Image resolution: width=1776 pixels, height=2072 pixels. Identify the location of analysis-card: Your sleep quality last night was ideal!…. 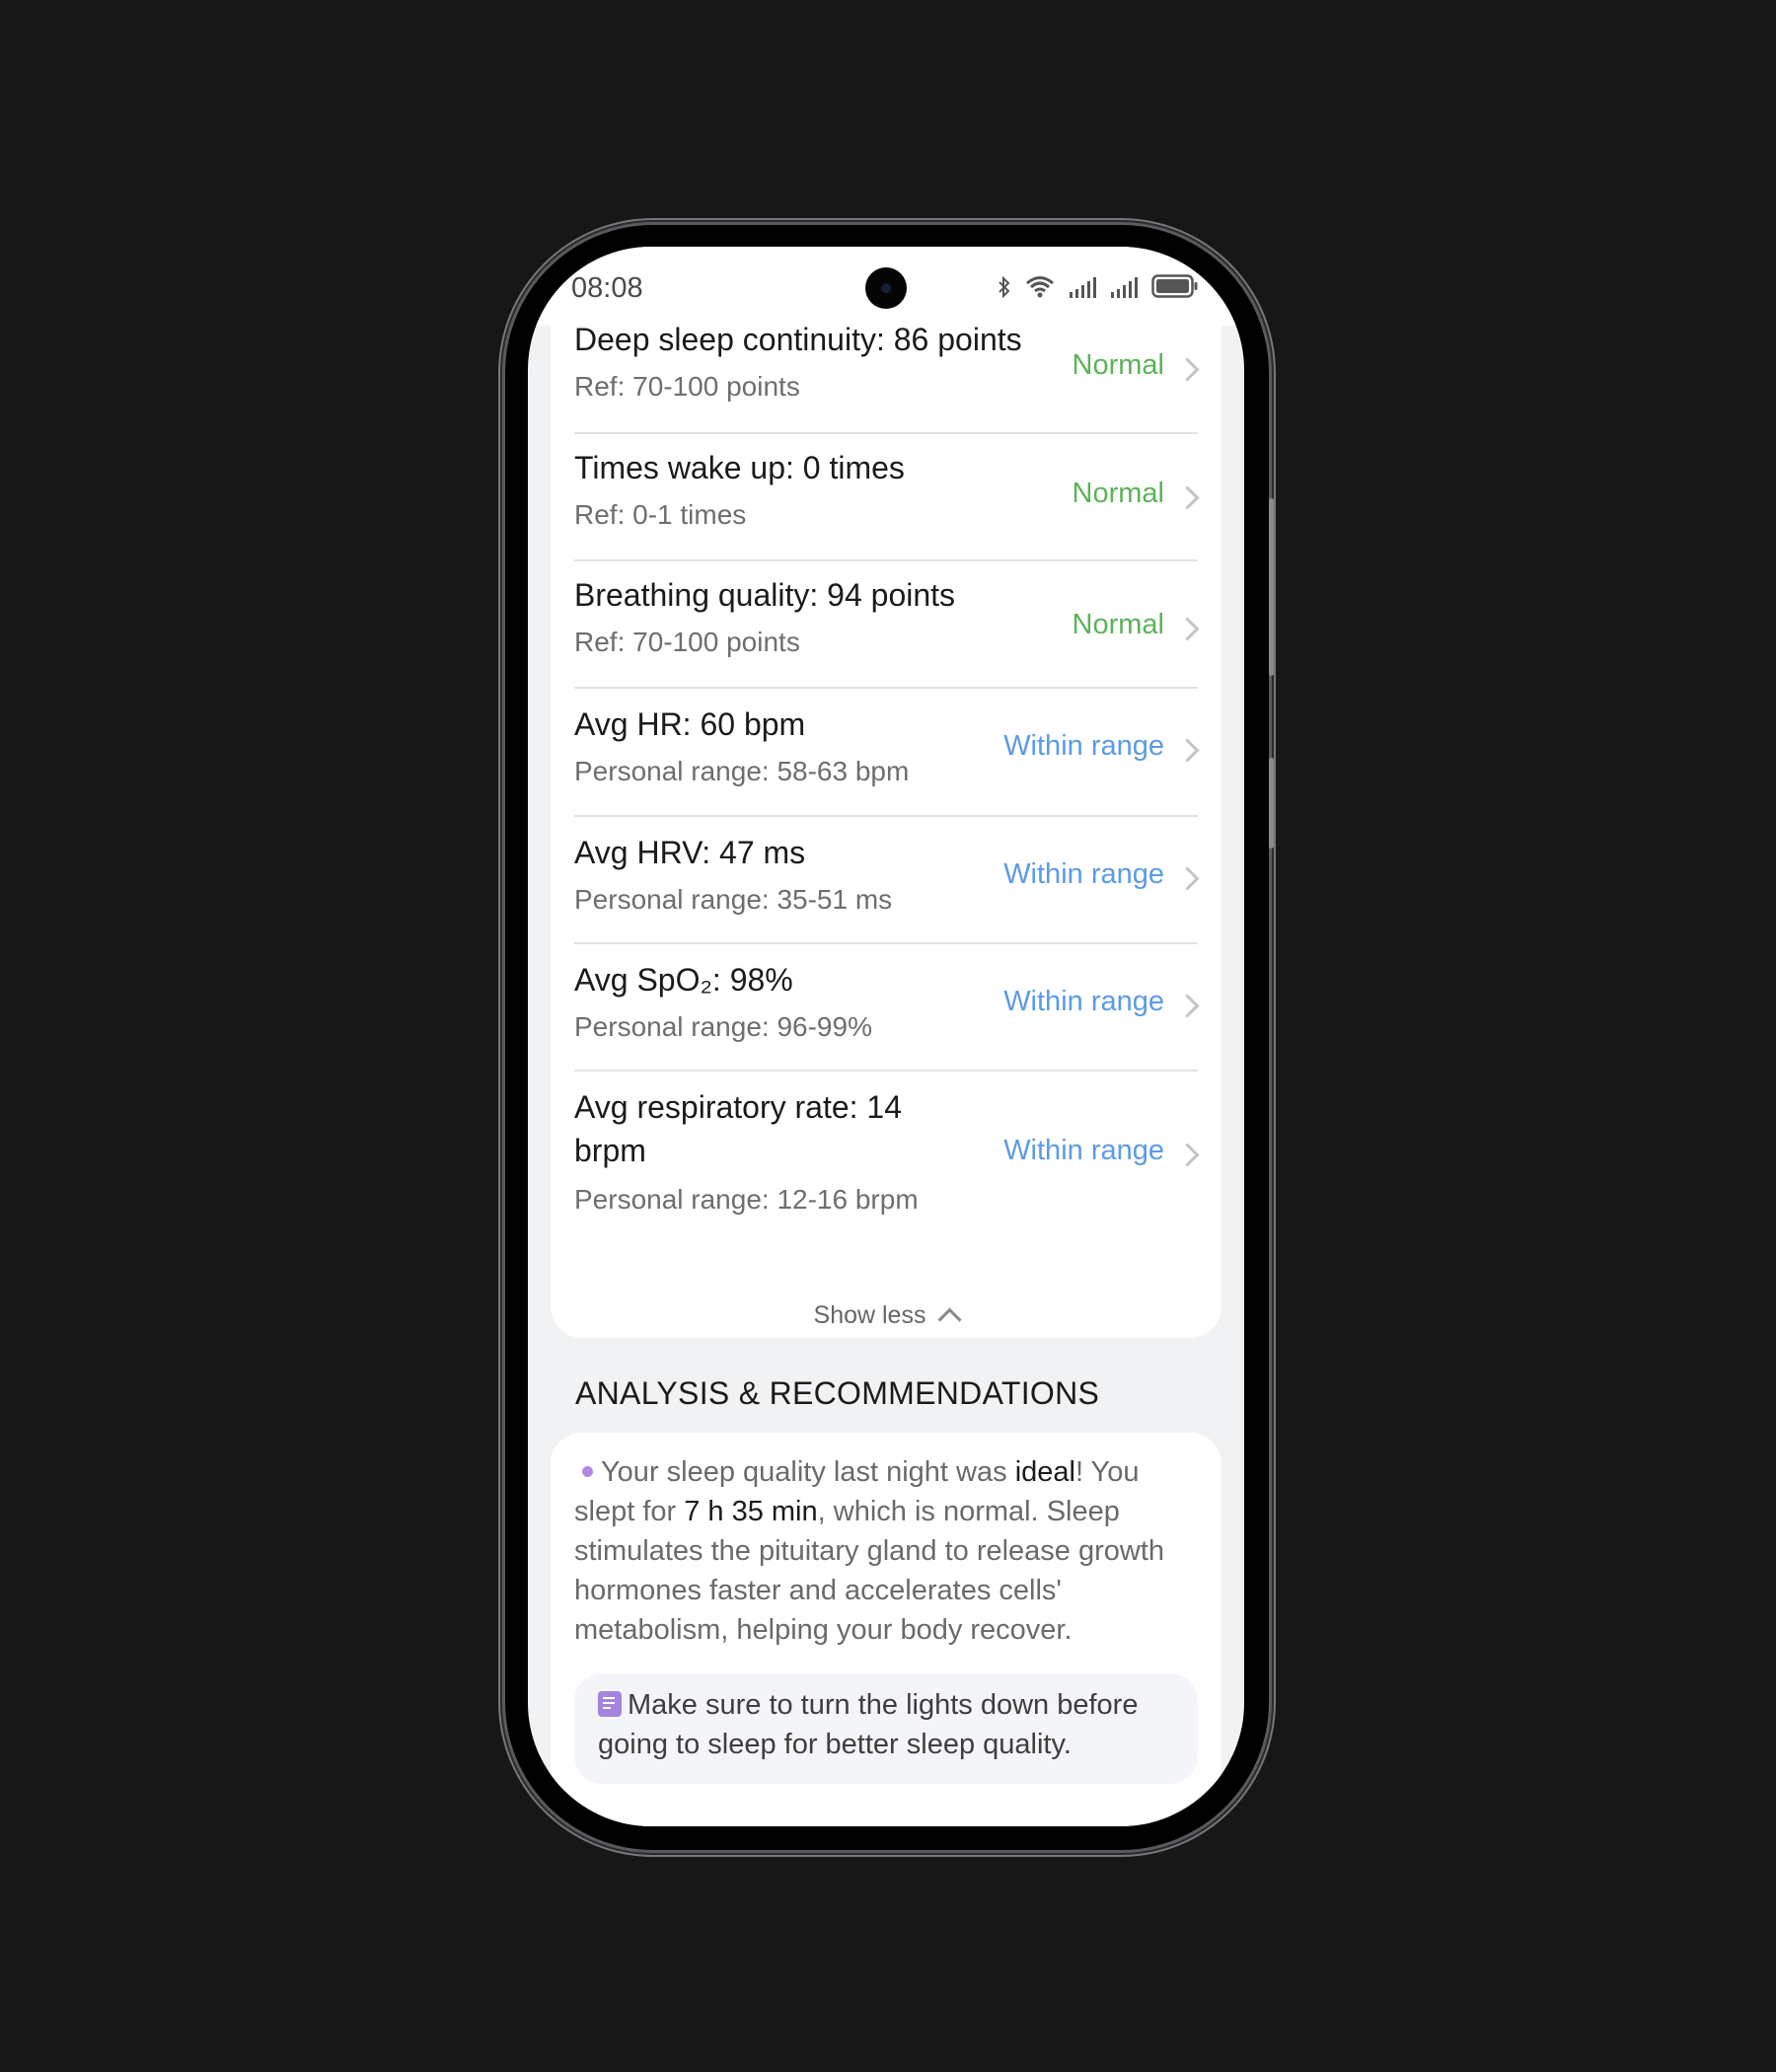
(886, 1630).